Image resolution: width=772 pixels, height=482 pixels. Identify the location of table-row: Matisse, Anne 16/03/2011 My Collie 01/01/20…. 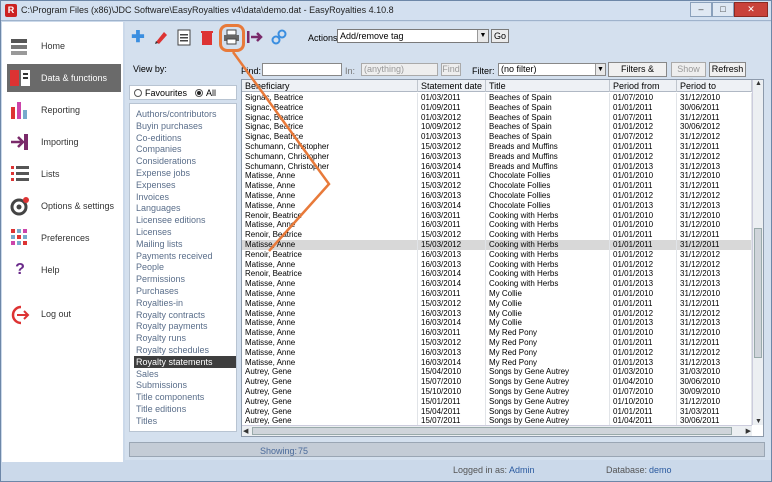
(497, 294).